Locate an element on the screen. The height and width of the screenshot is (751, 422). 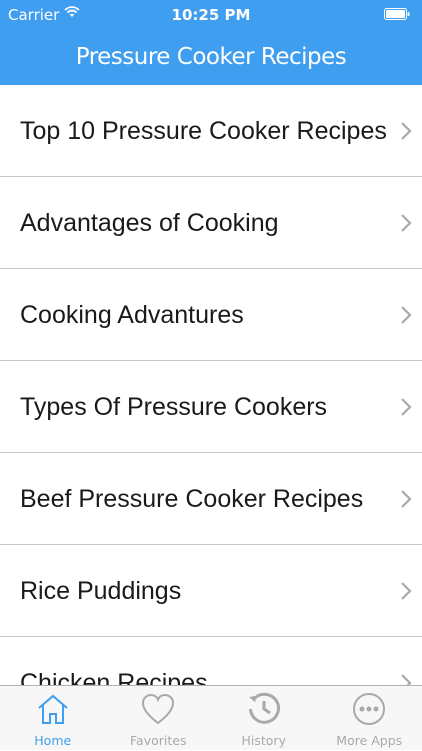
page-title: Pressure Cooker Recipes is located at coordinates (211, 57).